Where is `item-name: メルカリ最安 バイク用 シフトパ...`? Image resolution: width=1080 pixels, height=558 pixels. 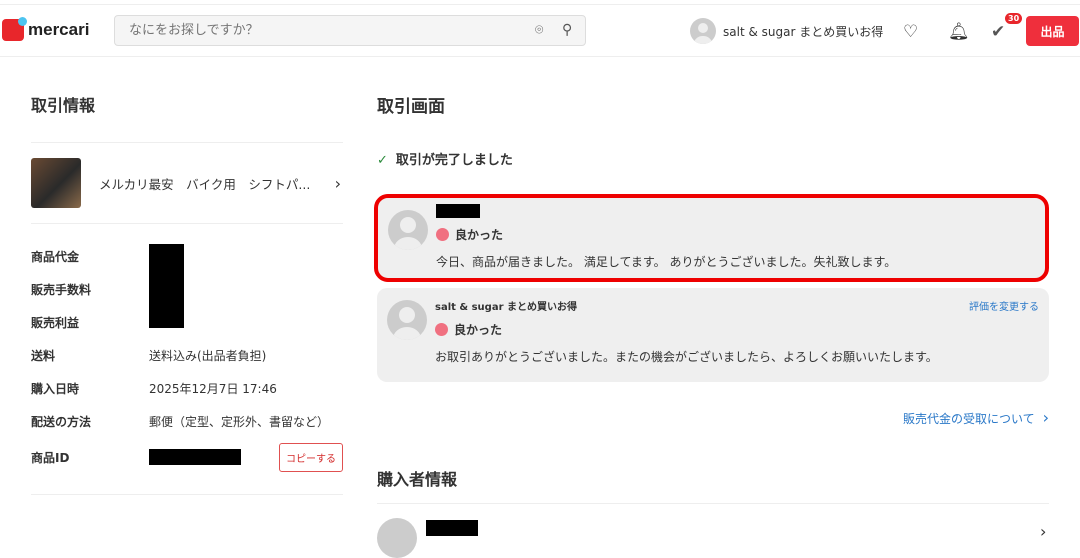
item-name: メルカリ最安 バイク用 シフトパ... is located at coordinates (205, 184).